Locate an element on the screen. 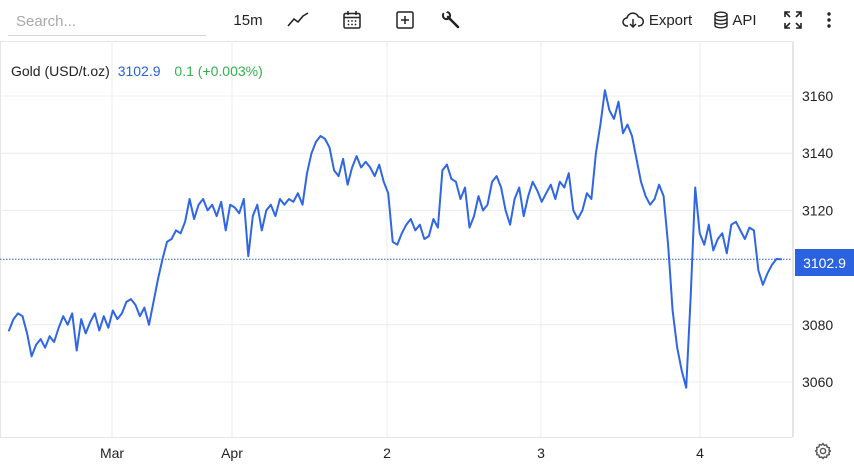  interval-label: 15m is located at coordinates (248, 20).